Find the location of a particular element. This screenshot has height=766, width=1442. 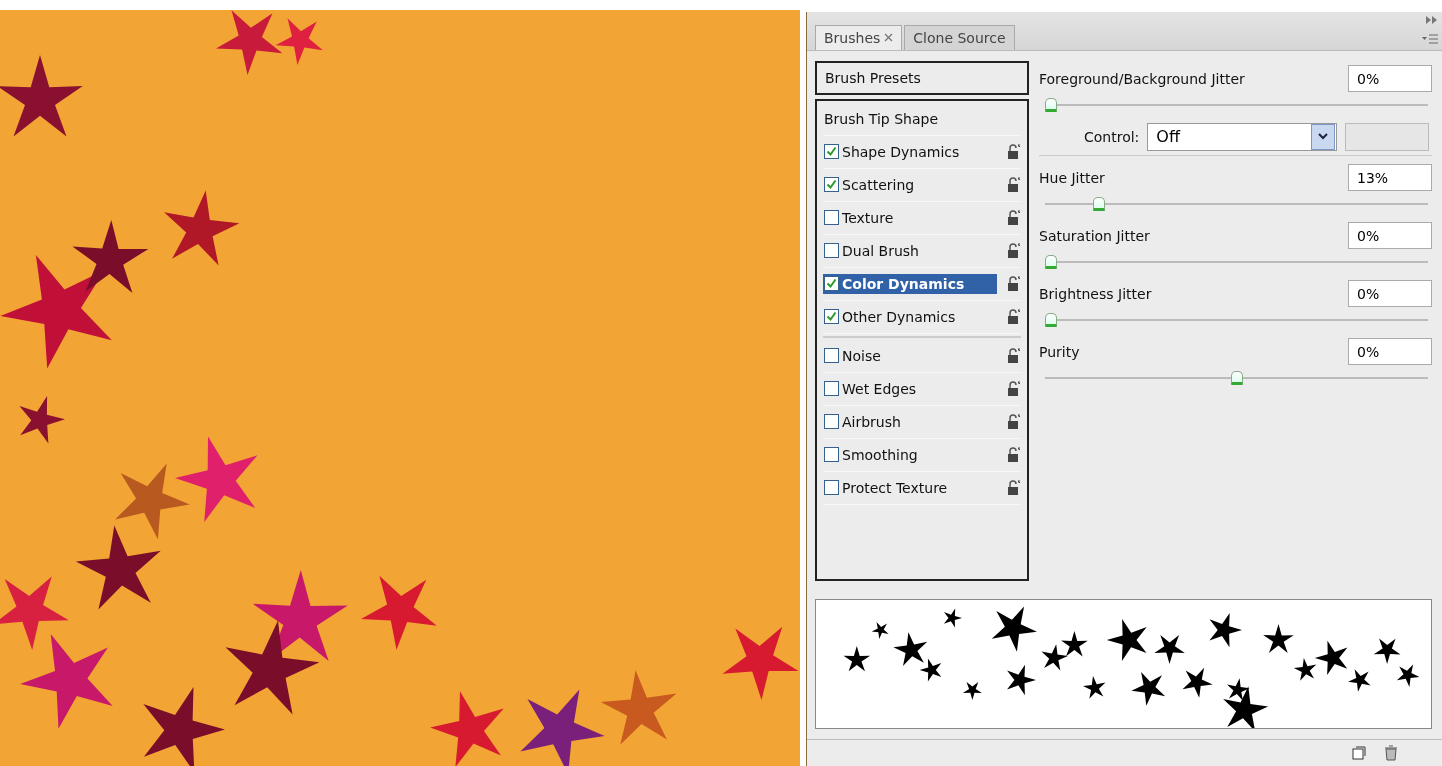

option-item: Protect Texture is located at coordinates (910, 487).